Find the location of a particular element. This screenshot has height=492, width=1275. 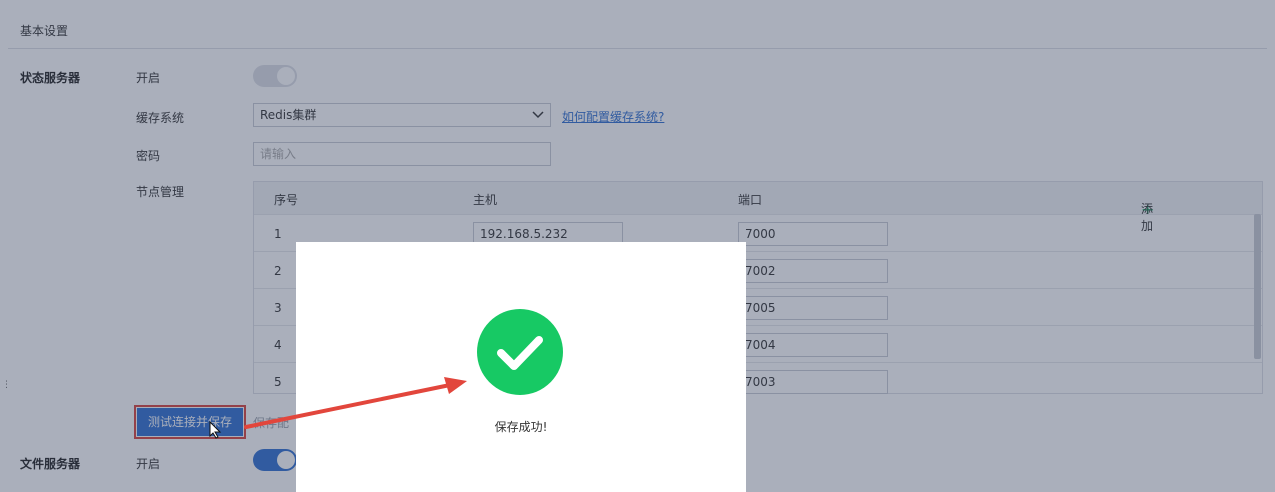

mouse-pointer-icon is located at coordinates (215, 430).